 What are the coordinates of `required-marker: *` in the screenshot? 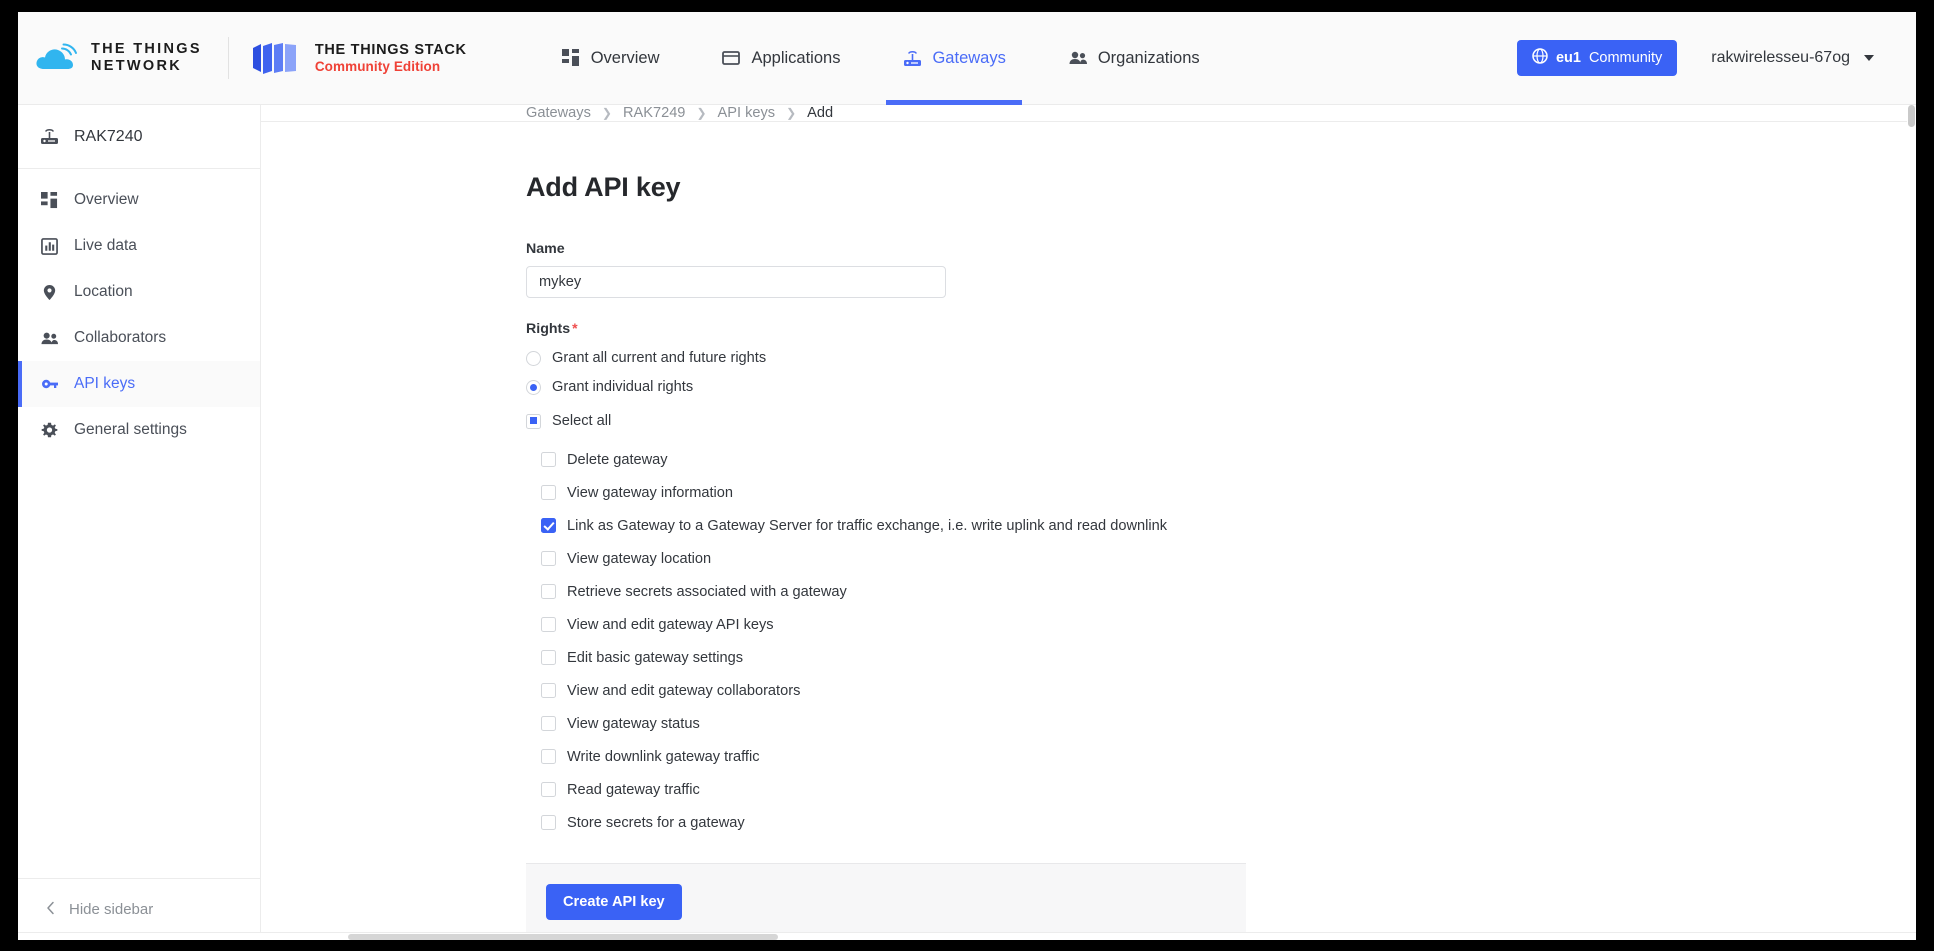 It's located at (575, 328).